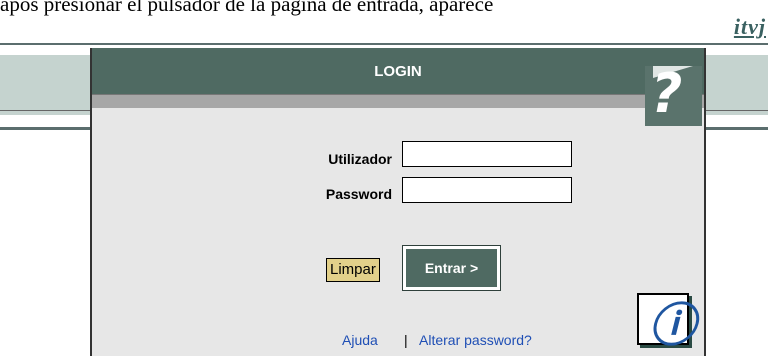  What do you see at coordinates (749, 26) in the screenshot?
I see `brand-logo: itvj` at bounding box center [749, 26].